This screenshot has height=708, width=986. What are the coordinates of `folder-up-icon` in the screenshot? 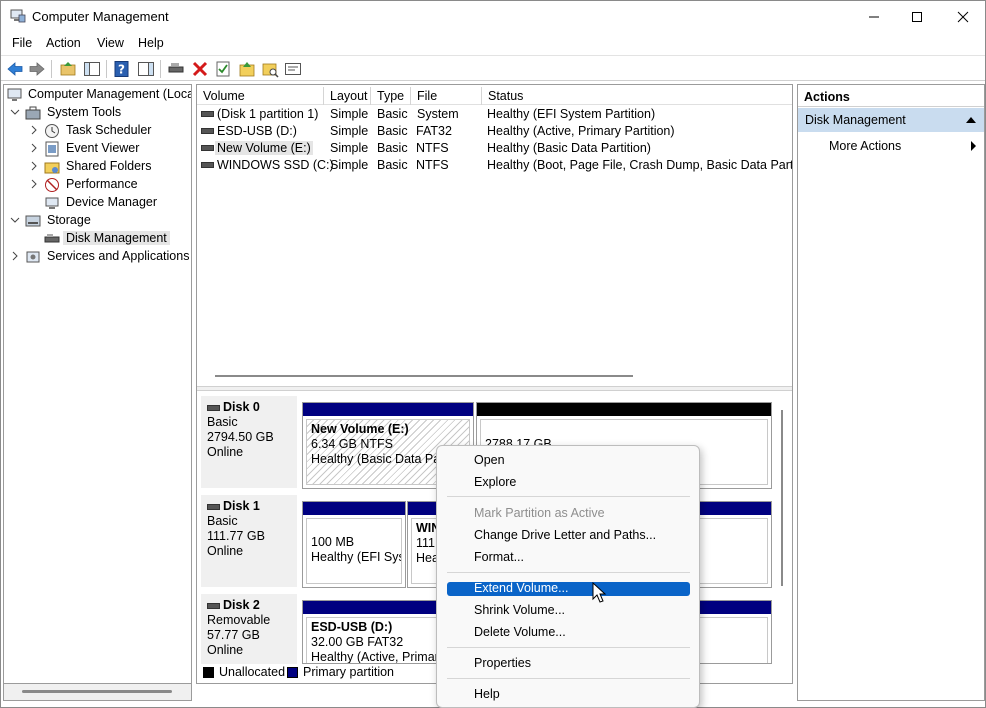 It's located at (247, 69).